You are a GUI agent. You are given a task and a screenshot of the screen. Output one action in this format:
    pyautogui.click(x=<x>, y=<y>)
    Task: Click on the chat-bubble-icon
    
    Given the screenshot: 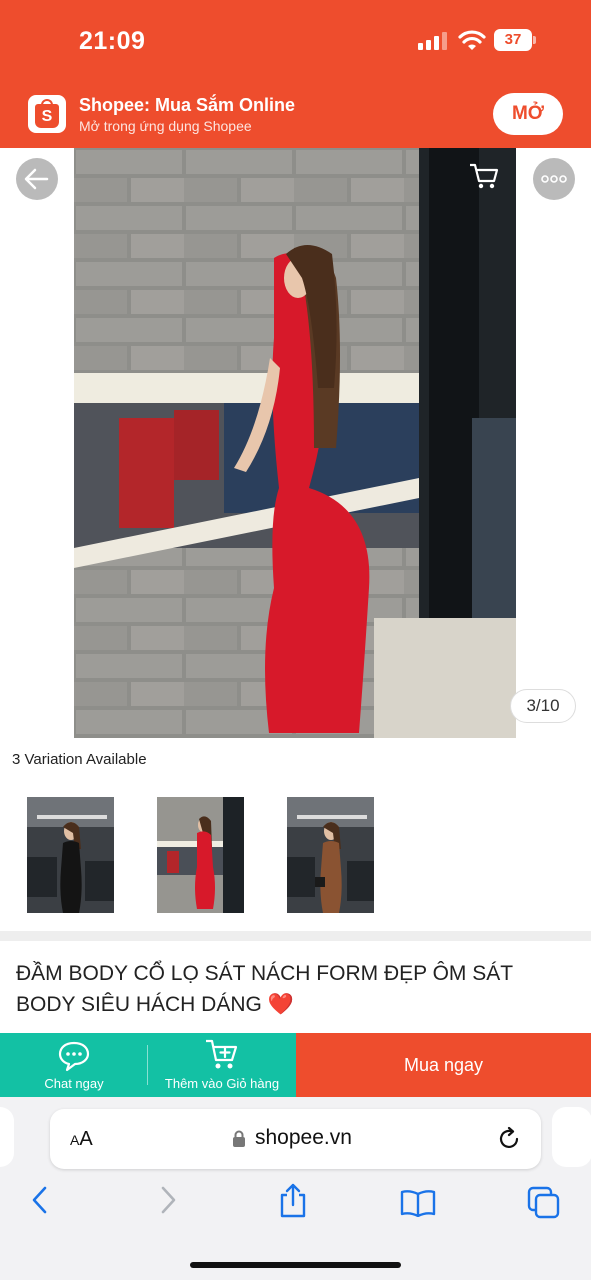 What is the action you would take?
    pyautogui.click(x=74, y=1056)
    